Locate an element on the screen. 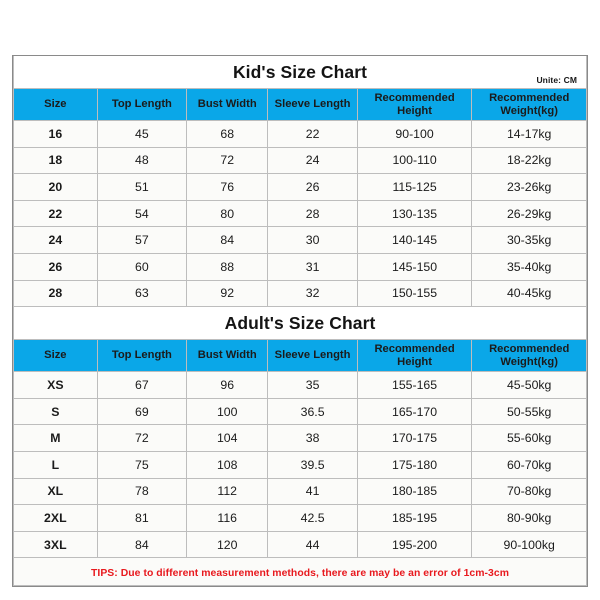 The height and width of the screenshot is (600, 600). cell-size: XL is located at coordinates (55, 491).